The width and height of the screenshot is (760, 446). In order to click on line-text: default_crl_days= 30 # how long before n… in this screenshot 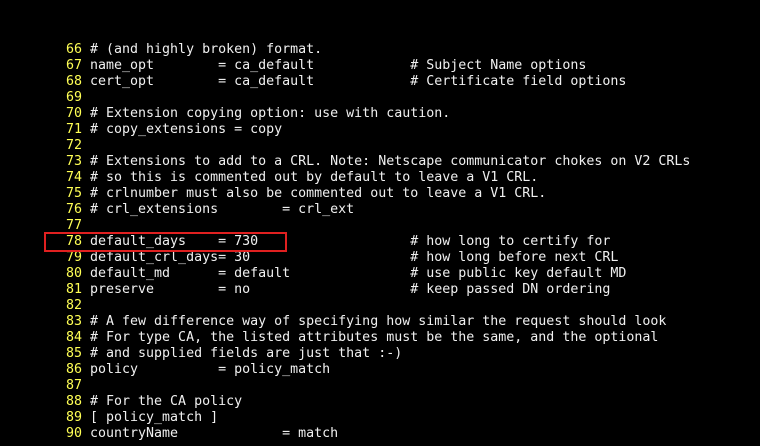, I will do `click(354, 257)`.